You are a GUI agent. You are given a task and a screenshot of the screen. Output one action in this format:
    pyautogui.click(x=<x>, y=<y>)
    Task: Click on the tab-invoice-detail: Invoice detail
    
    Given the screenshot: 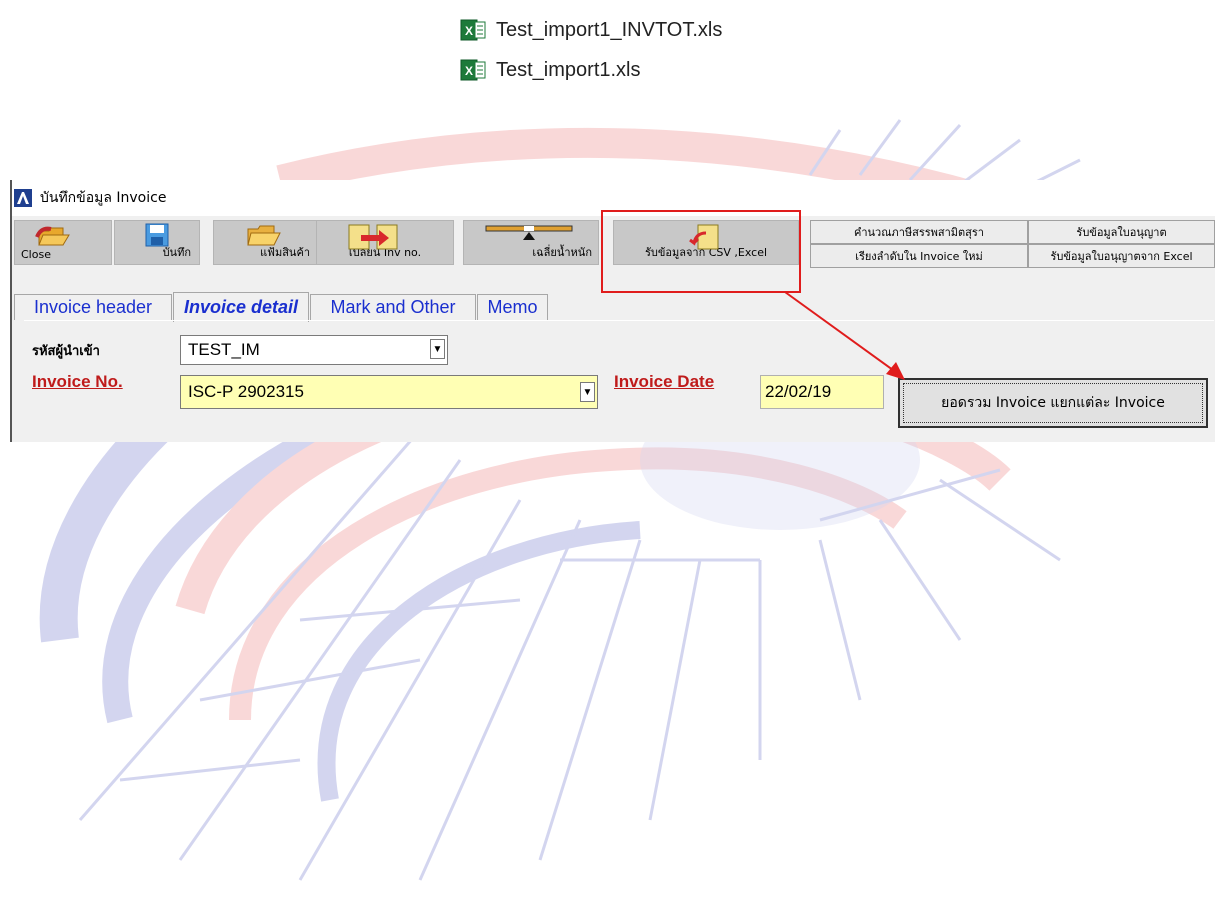 What is the action you would take?
    pyautogui.click(x=241, y=307)
    